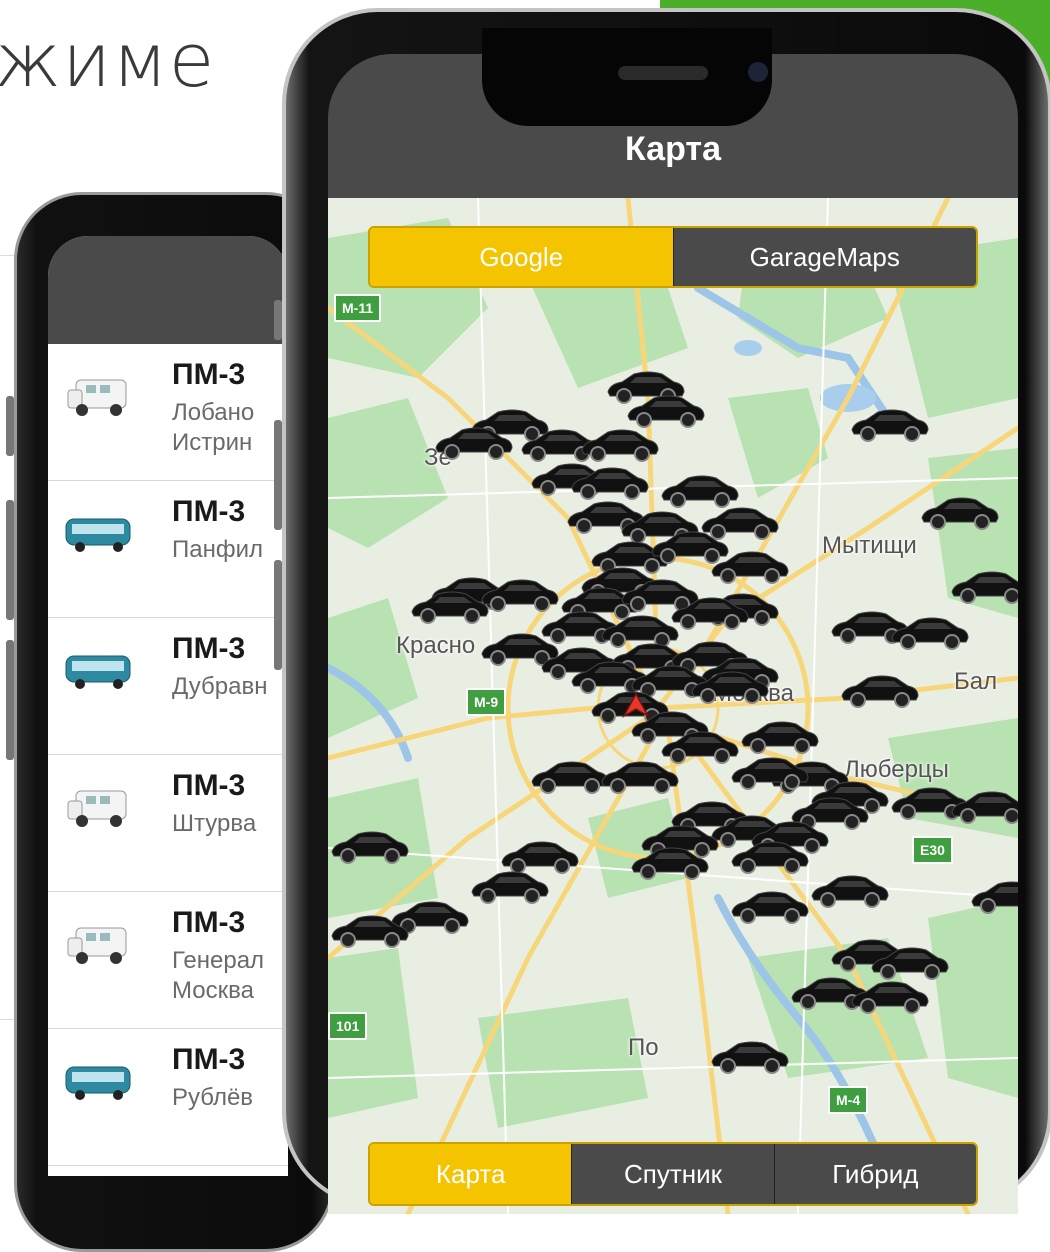 Image resolution: width=1050 pixels, height=1252 pixels. I want to click on vehicle-route-line: Москва, so click(213, 990).